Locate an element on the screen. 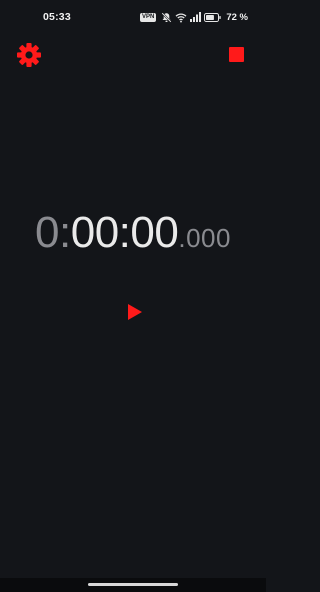 This screenshot has width=320, height=592. navigation-bar is located at coordinates (133, 585).